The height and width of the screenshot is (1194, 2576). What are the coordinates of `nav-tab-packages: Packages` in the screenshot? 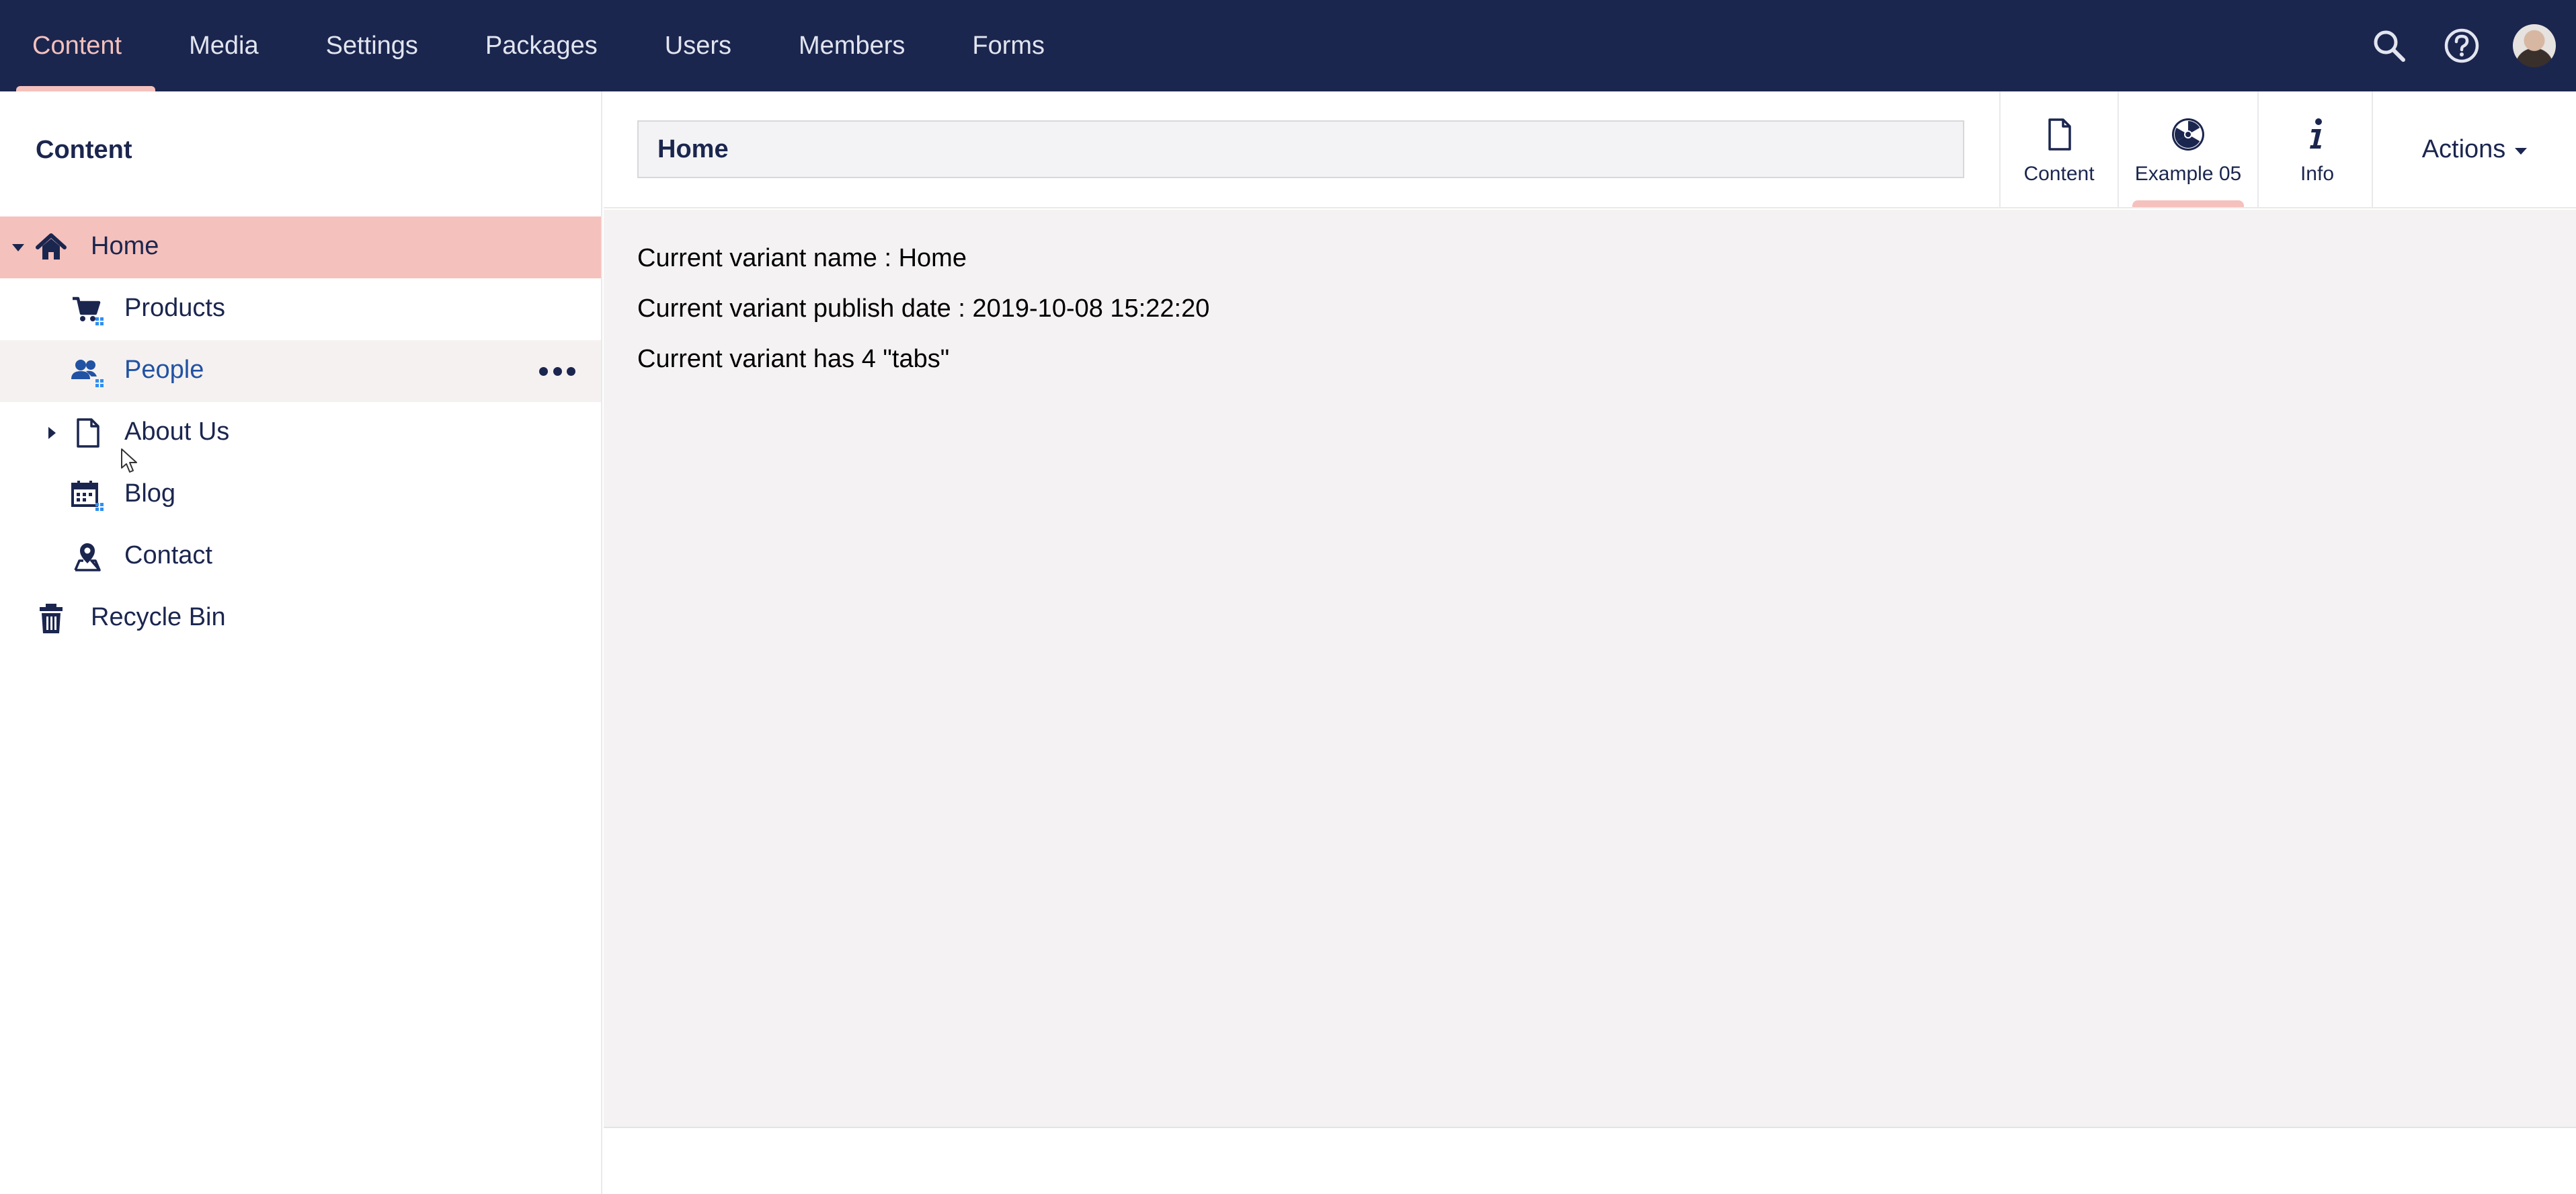 It's located at (541, 45).